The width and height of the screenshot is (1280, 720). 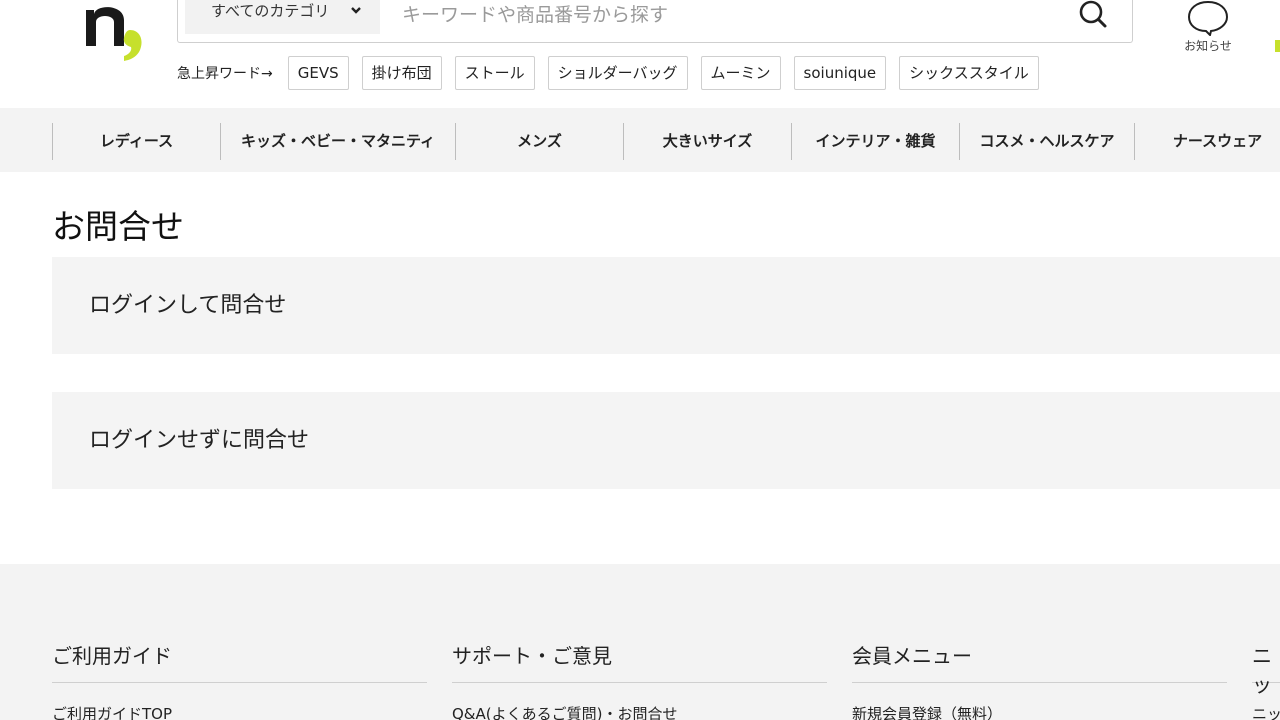 What do you see at coordinates (1266, 711) in the screenshot?
I see `footer-link: ニッ` at bounding box center [1266, 711].